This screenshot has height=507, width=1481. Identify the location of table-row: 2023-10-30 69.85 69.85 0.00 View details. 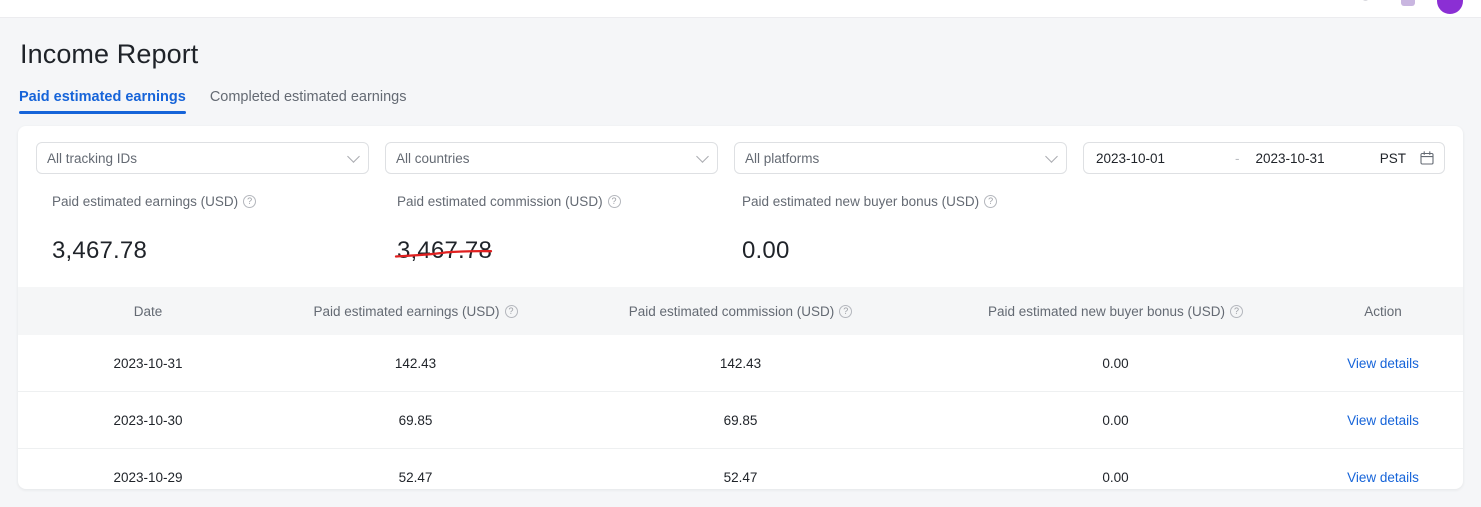
(740, 421).